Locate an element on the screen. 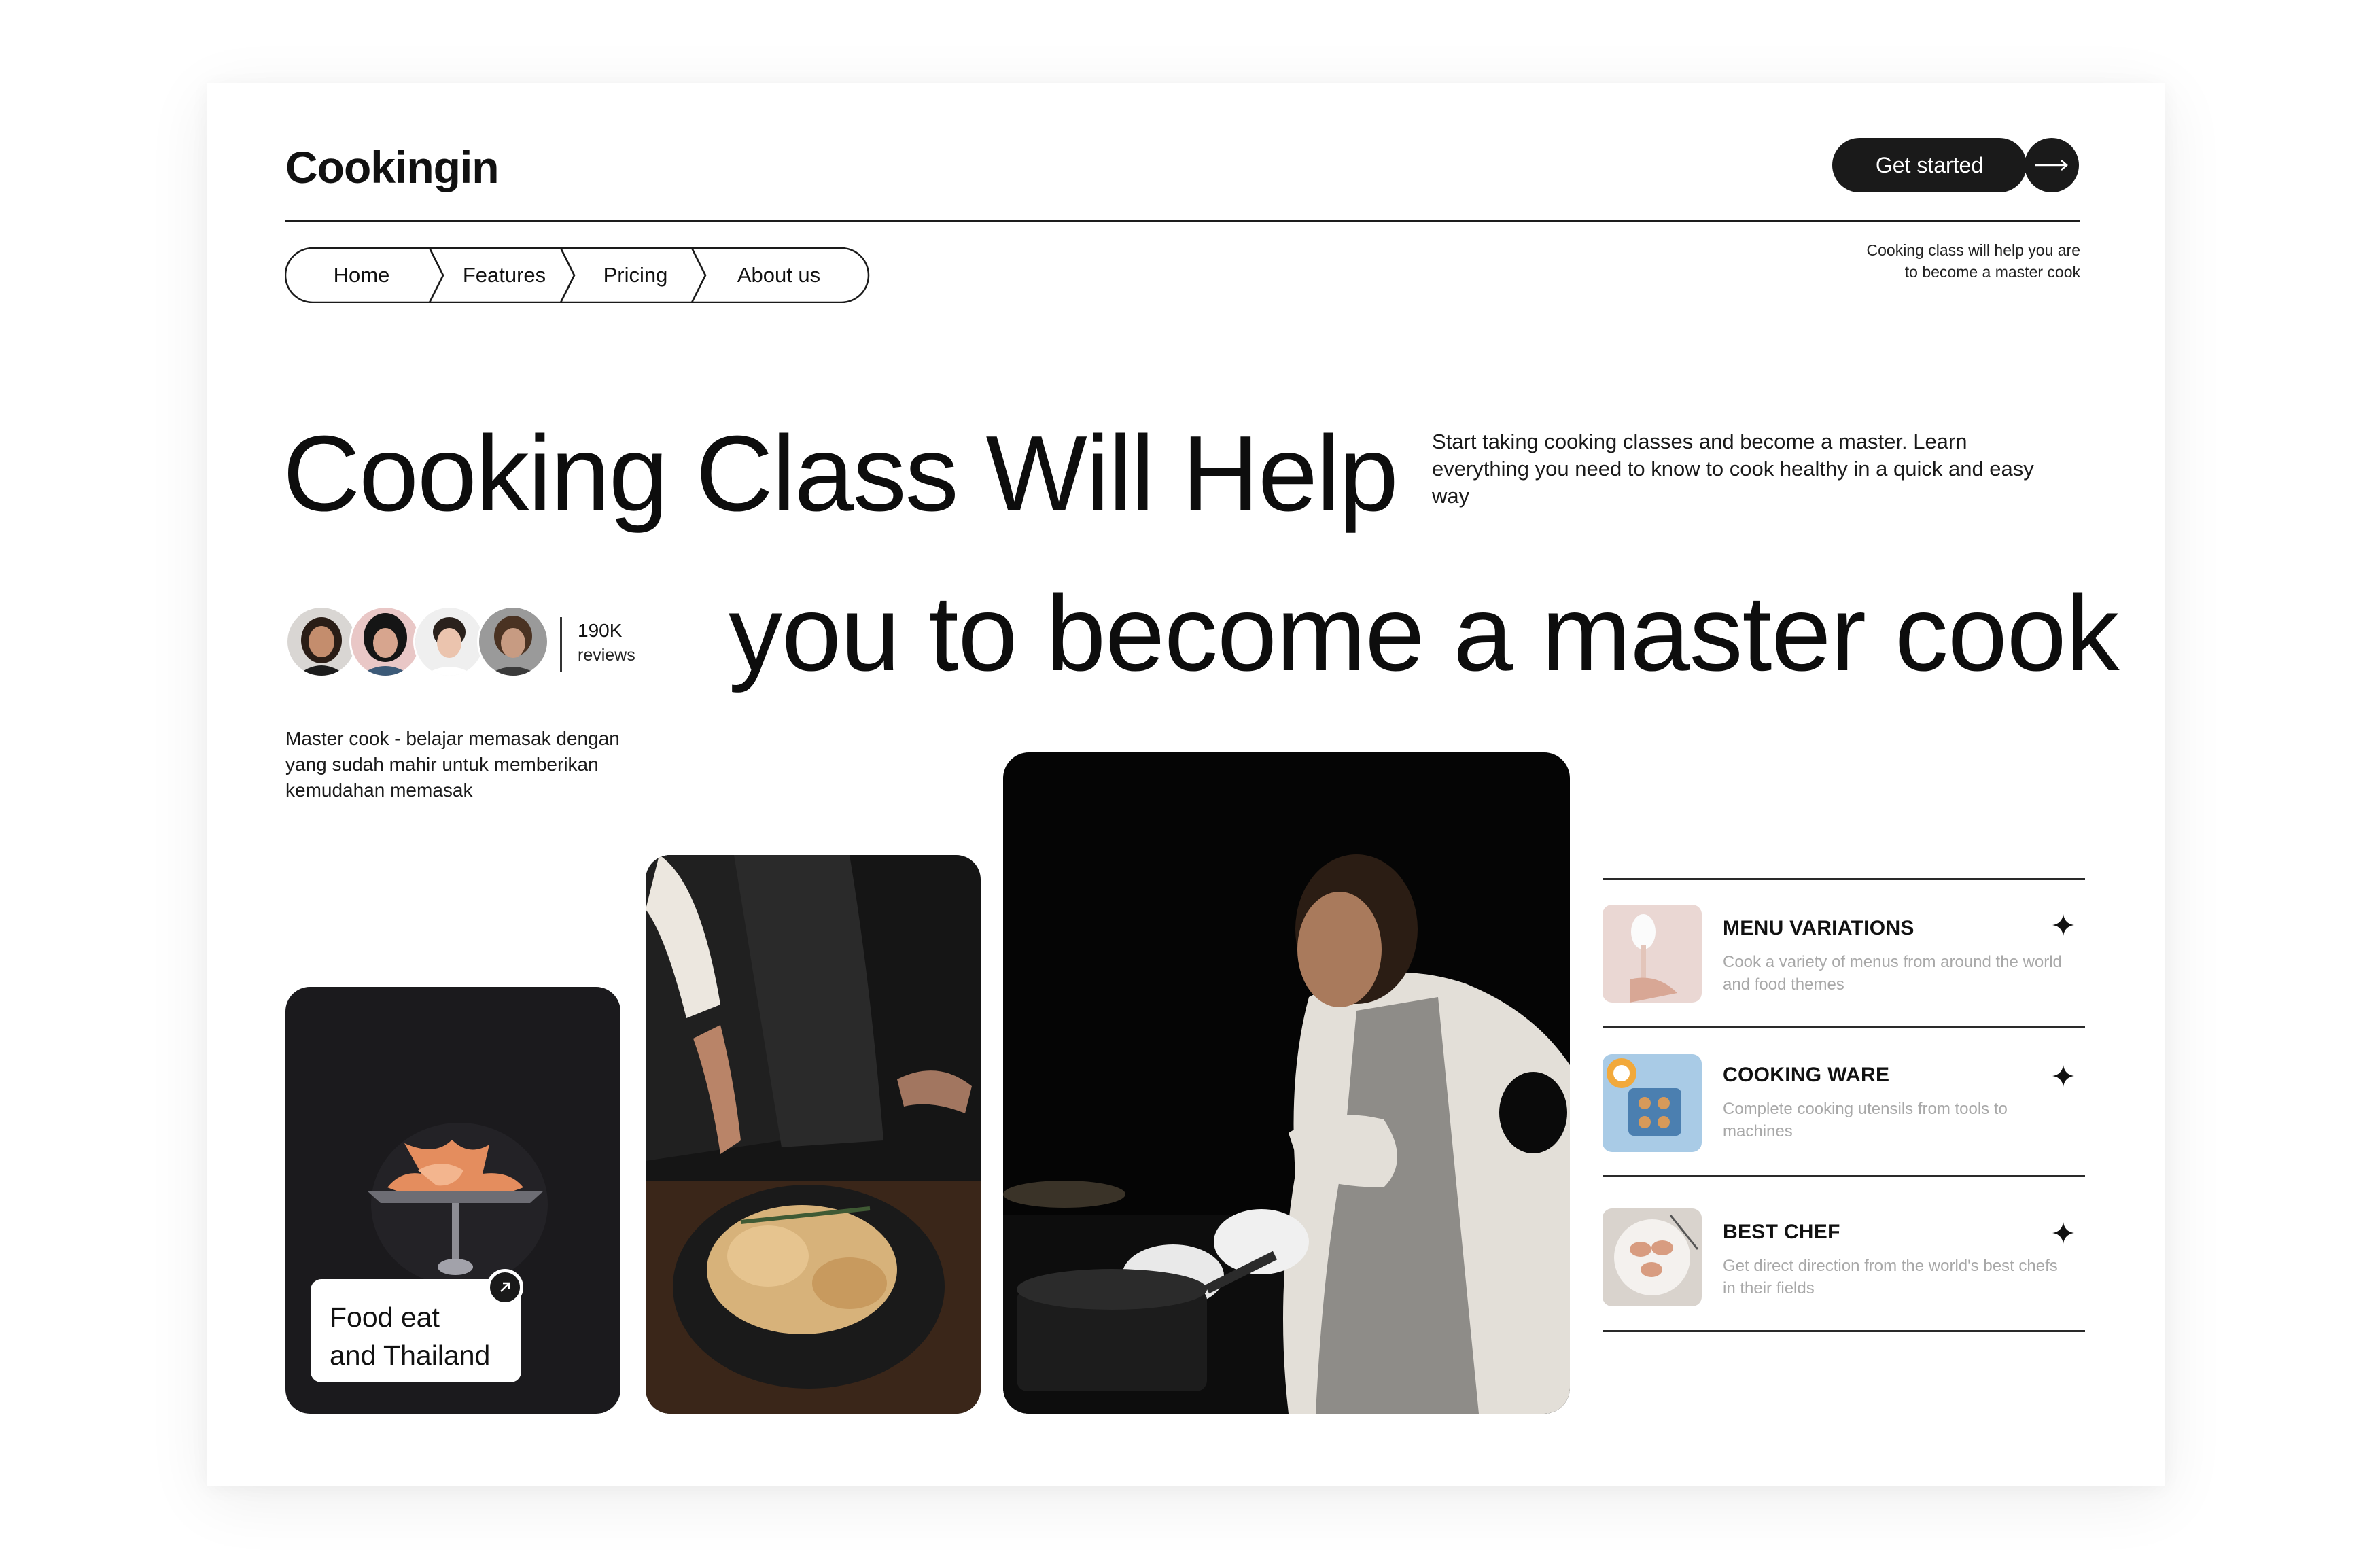  feature-title: MENU VARIATIONS is located at coordinates (1818, 928).